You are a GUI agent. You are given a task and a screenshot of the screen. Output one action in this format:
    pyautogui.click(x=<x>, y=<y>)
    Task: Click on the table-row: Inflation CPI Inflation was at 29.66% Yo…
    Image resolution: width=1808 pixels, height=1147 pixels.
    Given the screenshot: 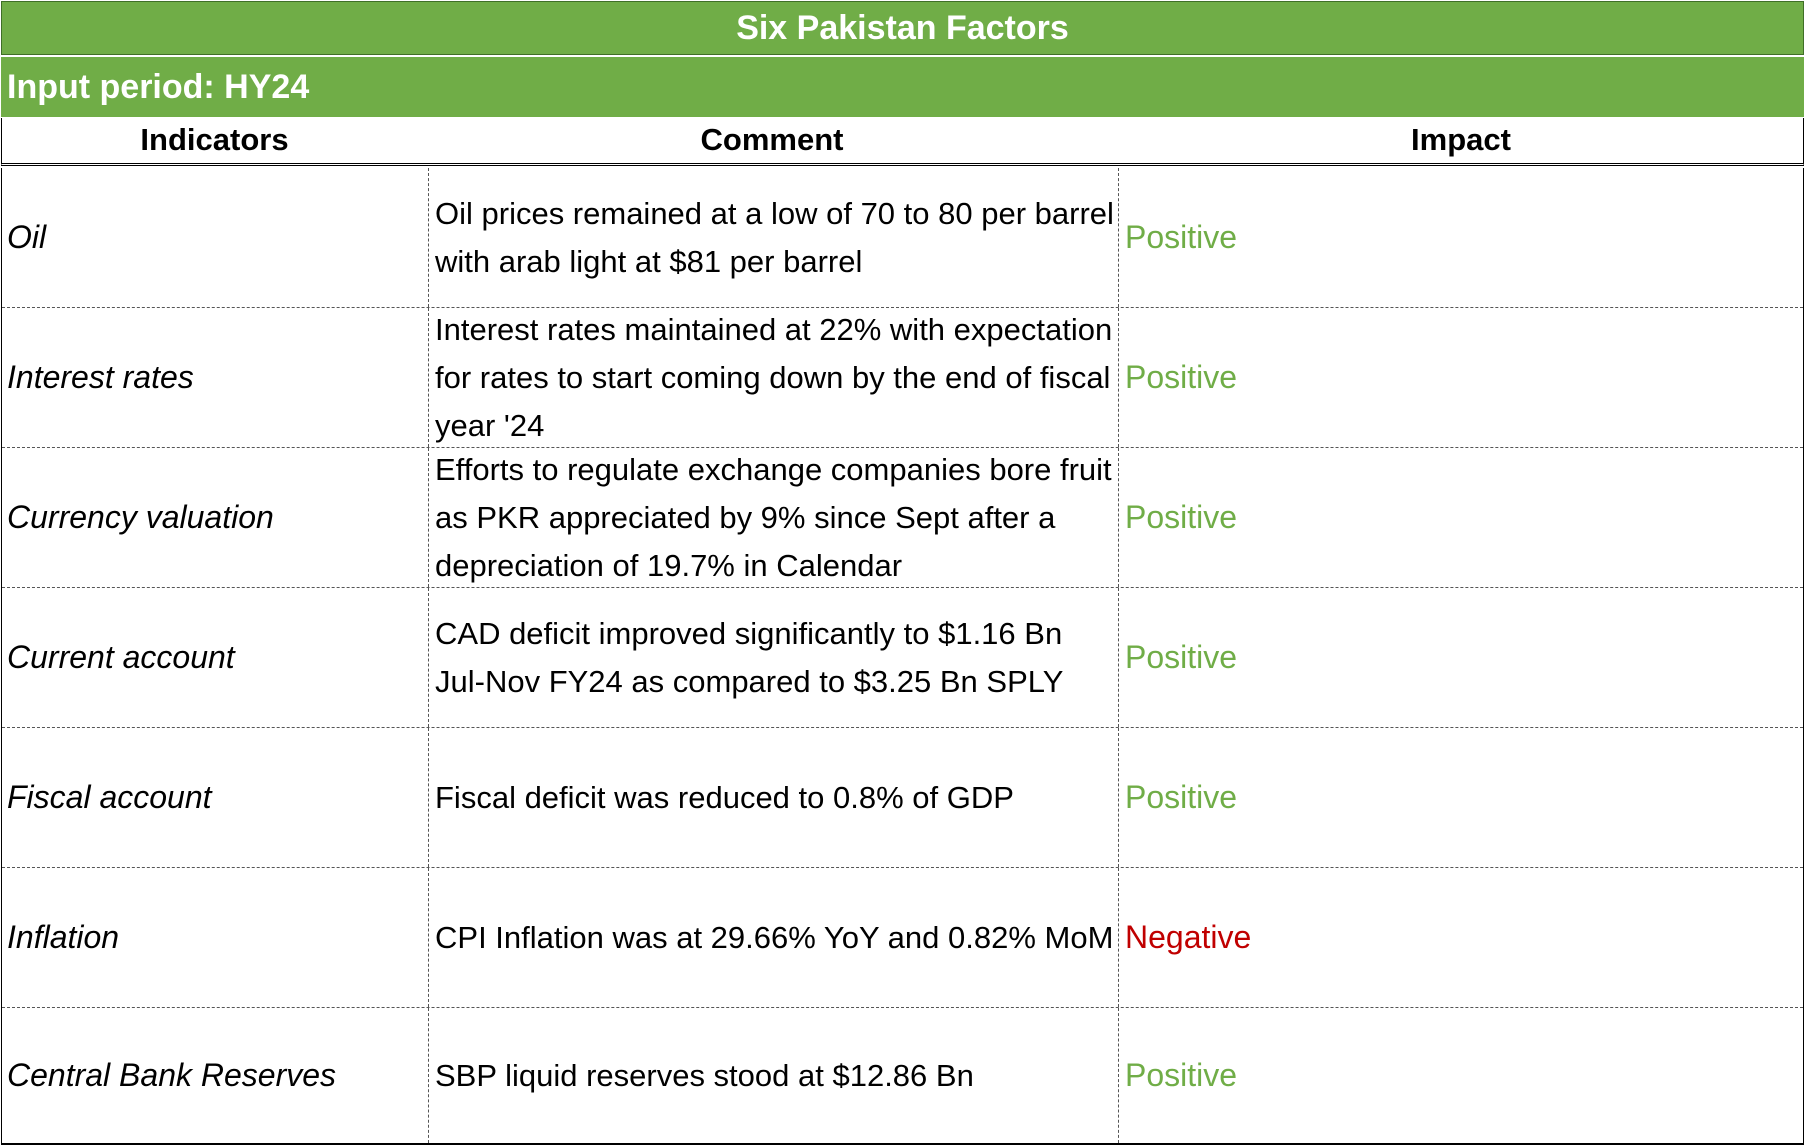 What is the action you would take?
    pyautogui.click(x=902, y=938)
    